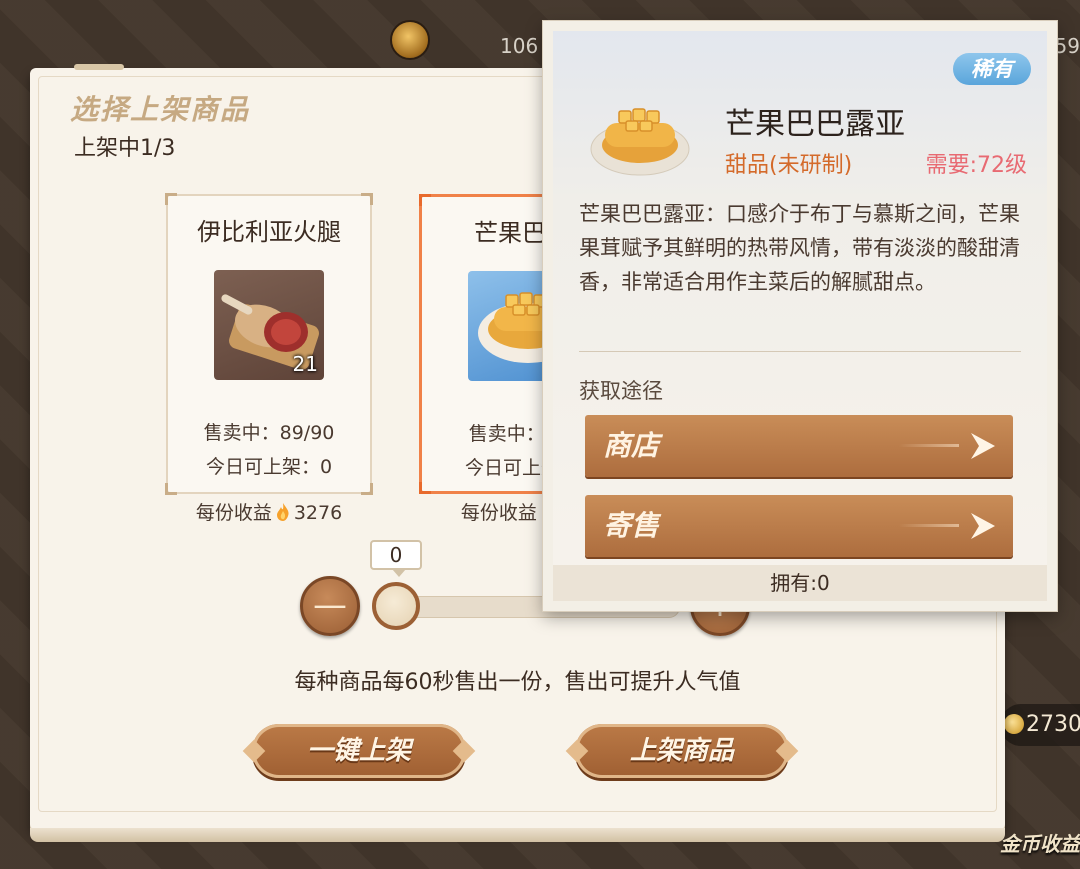 The height and width of the screenshot is (869, 1080). Describe the element at coordinates (318, 513) in the screenshot. I see `profit-value: 3276` at that location.